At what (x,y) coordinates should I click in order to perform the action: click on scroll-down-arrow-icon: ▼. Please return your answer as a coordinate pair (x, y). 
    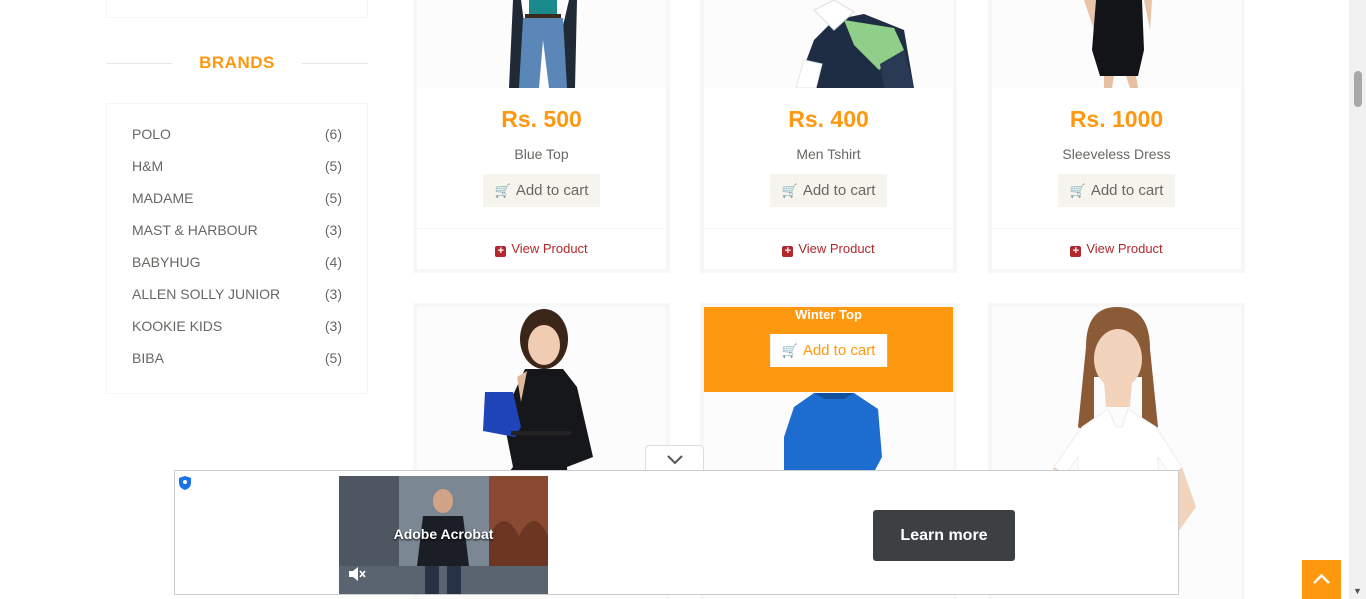
    Looking at the image, I should click on (1357, 591).